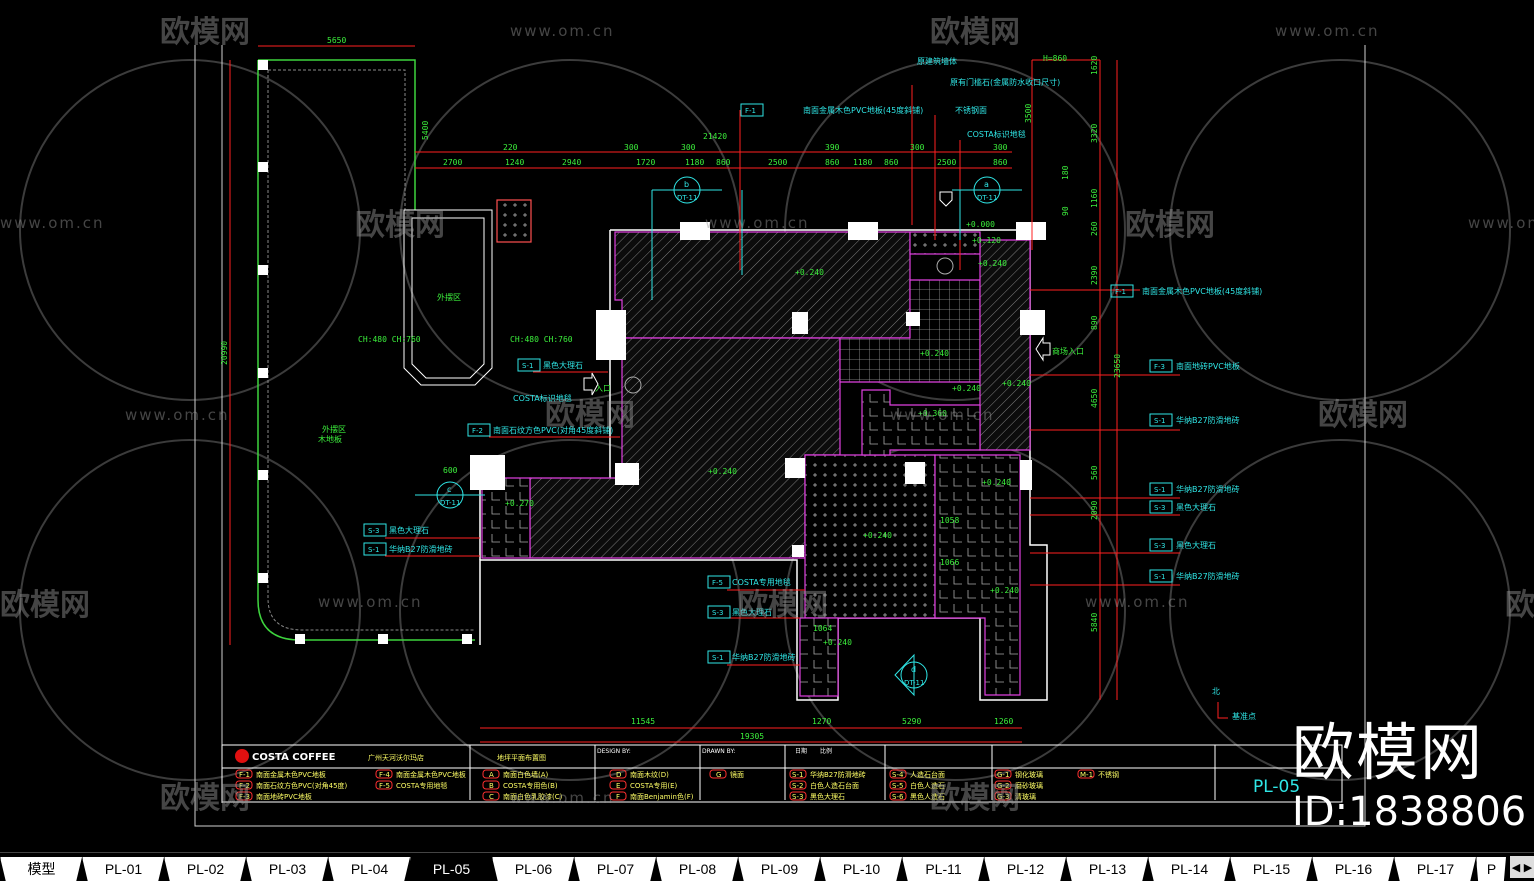  Describe the element at coordinates (686, 184) in the screenshot. I see `drawing-text: b` at that location.